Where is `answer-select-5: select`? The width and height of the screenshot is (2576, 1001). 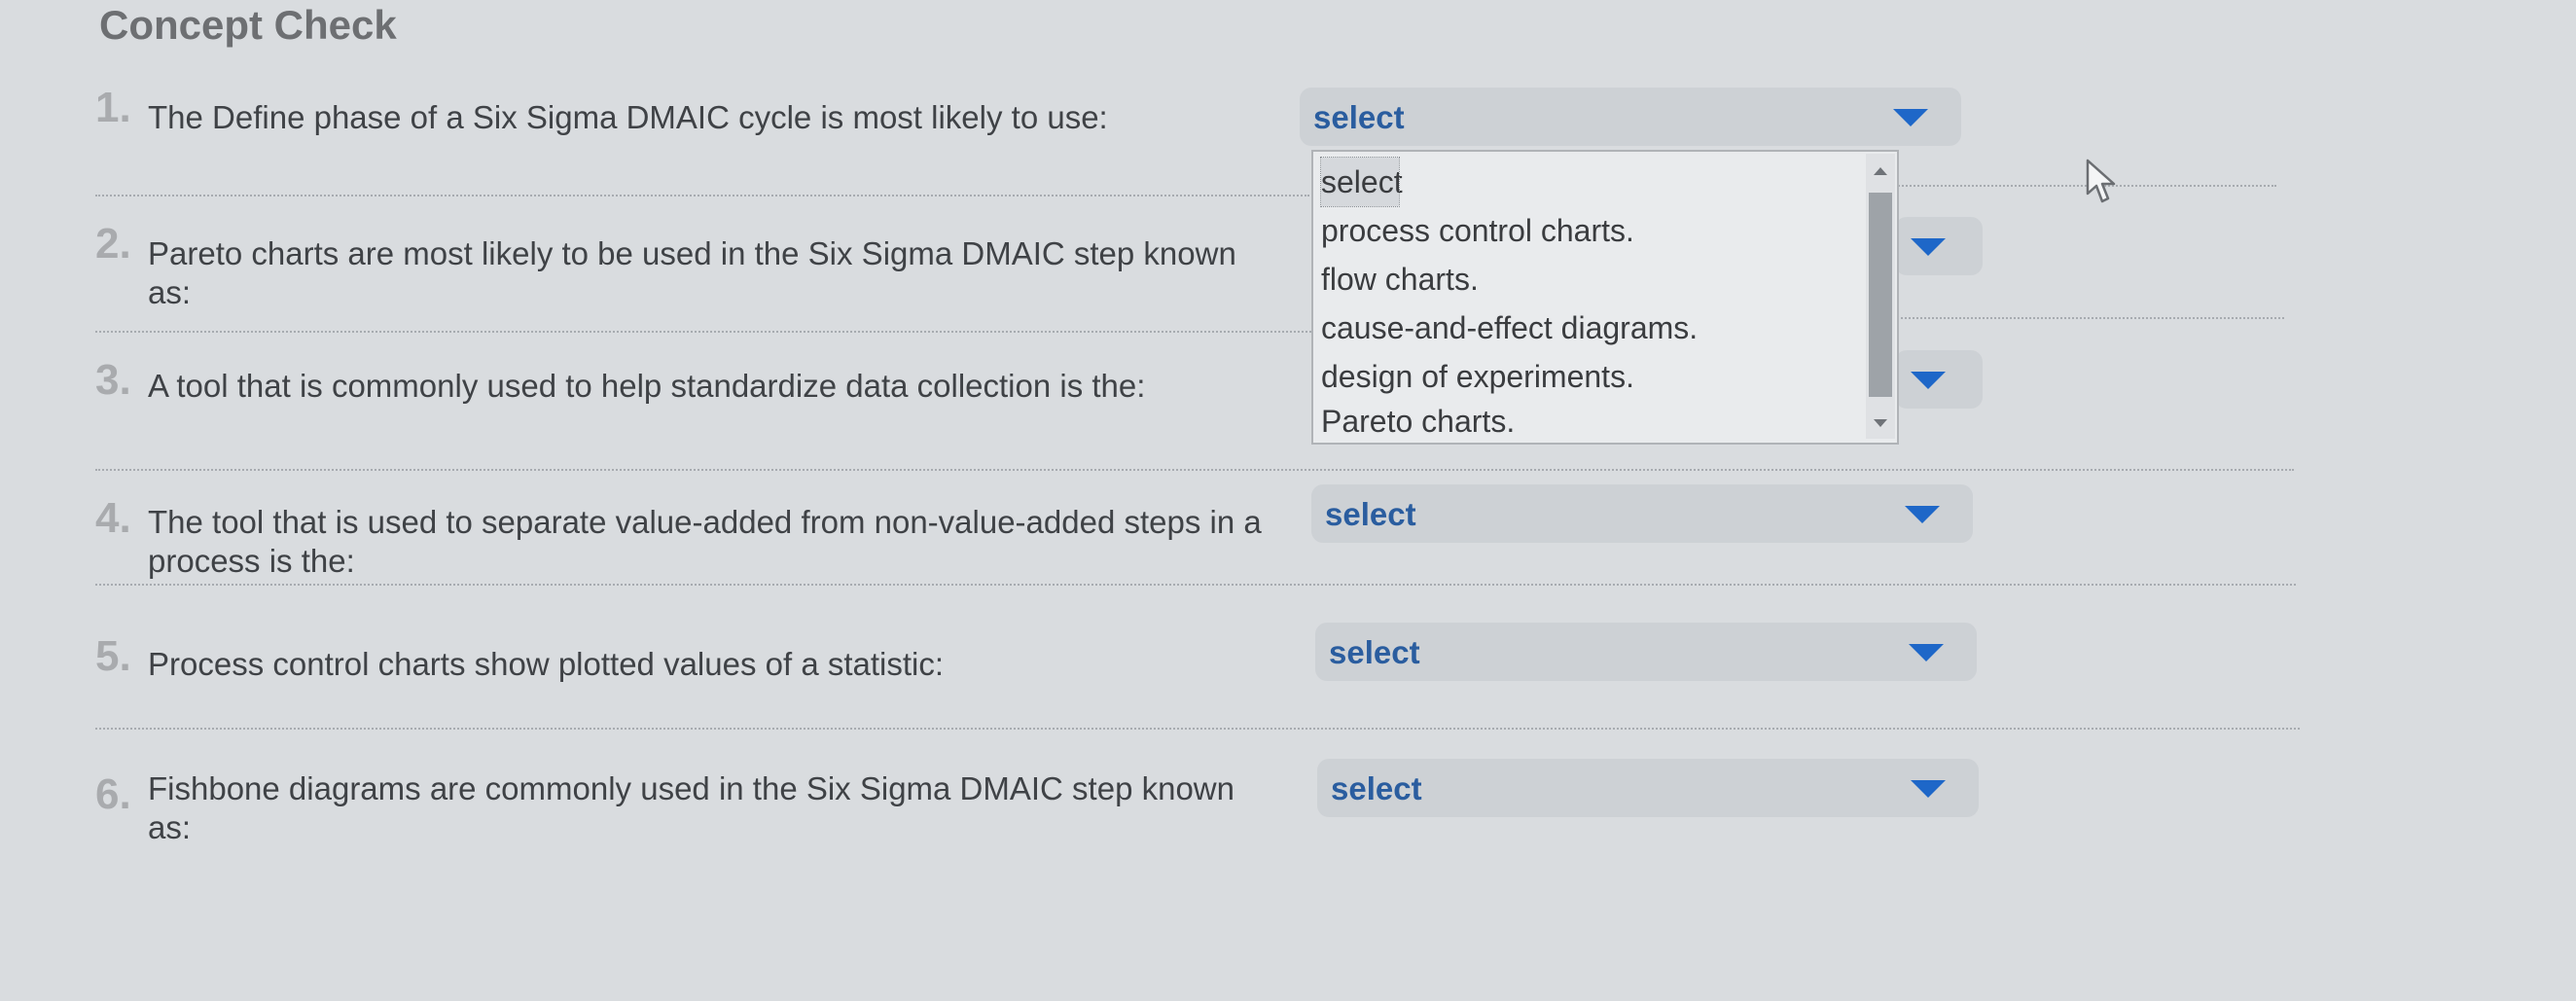
answer-select-5: select is located at coordinates (1646, 652).